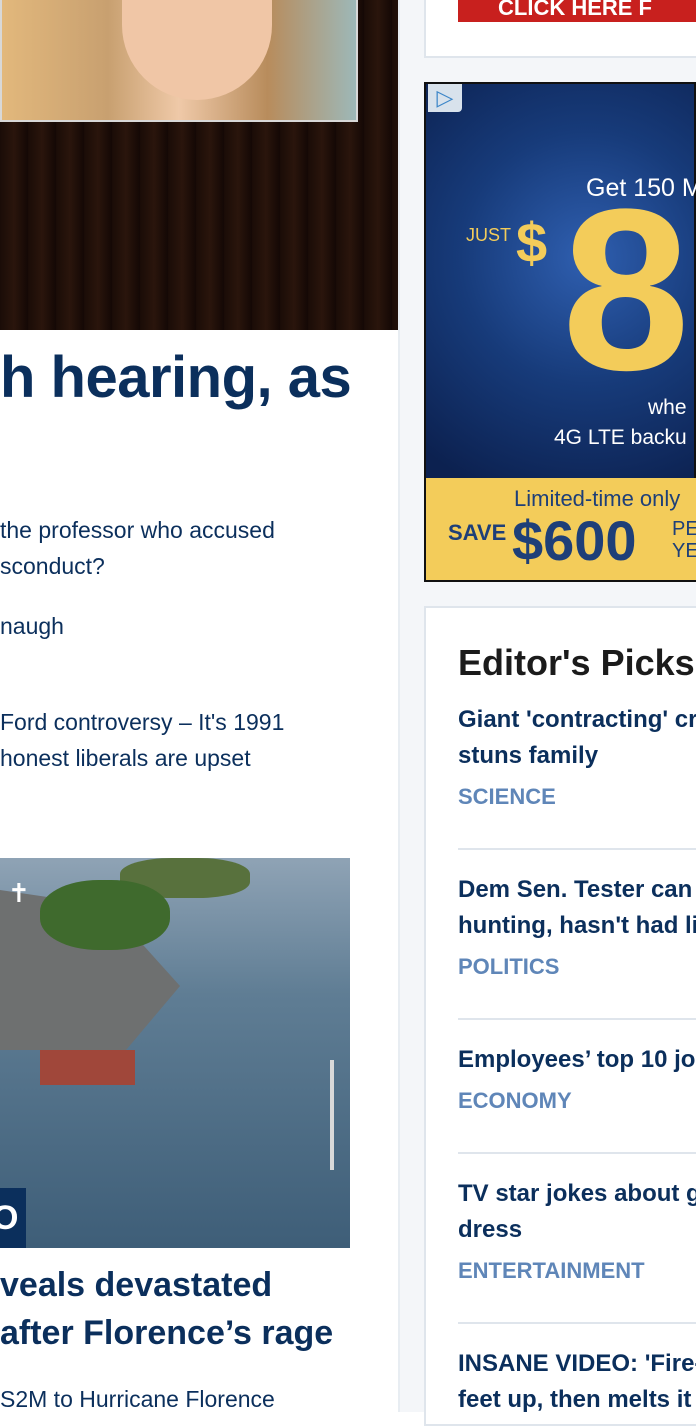 The height and width of the screenshot is (1426, 696). Describe the element at coordinates (125, 758) in the screenshot. I see `related-link-3-cont: honest liberals are upset` at that location.